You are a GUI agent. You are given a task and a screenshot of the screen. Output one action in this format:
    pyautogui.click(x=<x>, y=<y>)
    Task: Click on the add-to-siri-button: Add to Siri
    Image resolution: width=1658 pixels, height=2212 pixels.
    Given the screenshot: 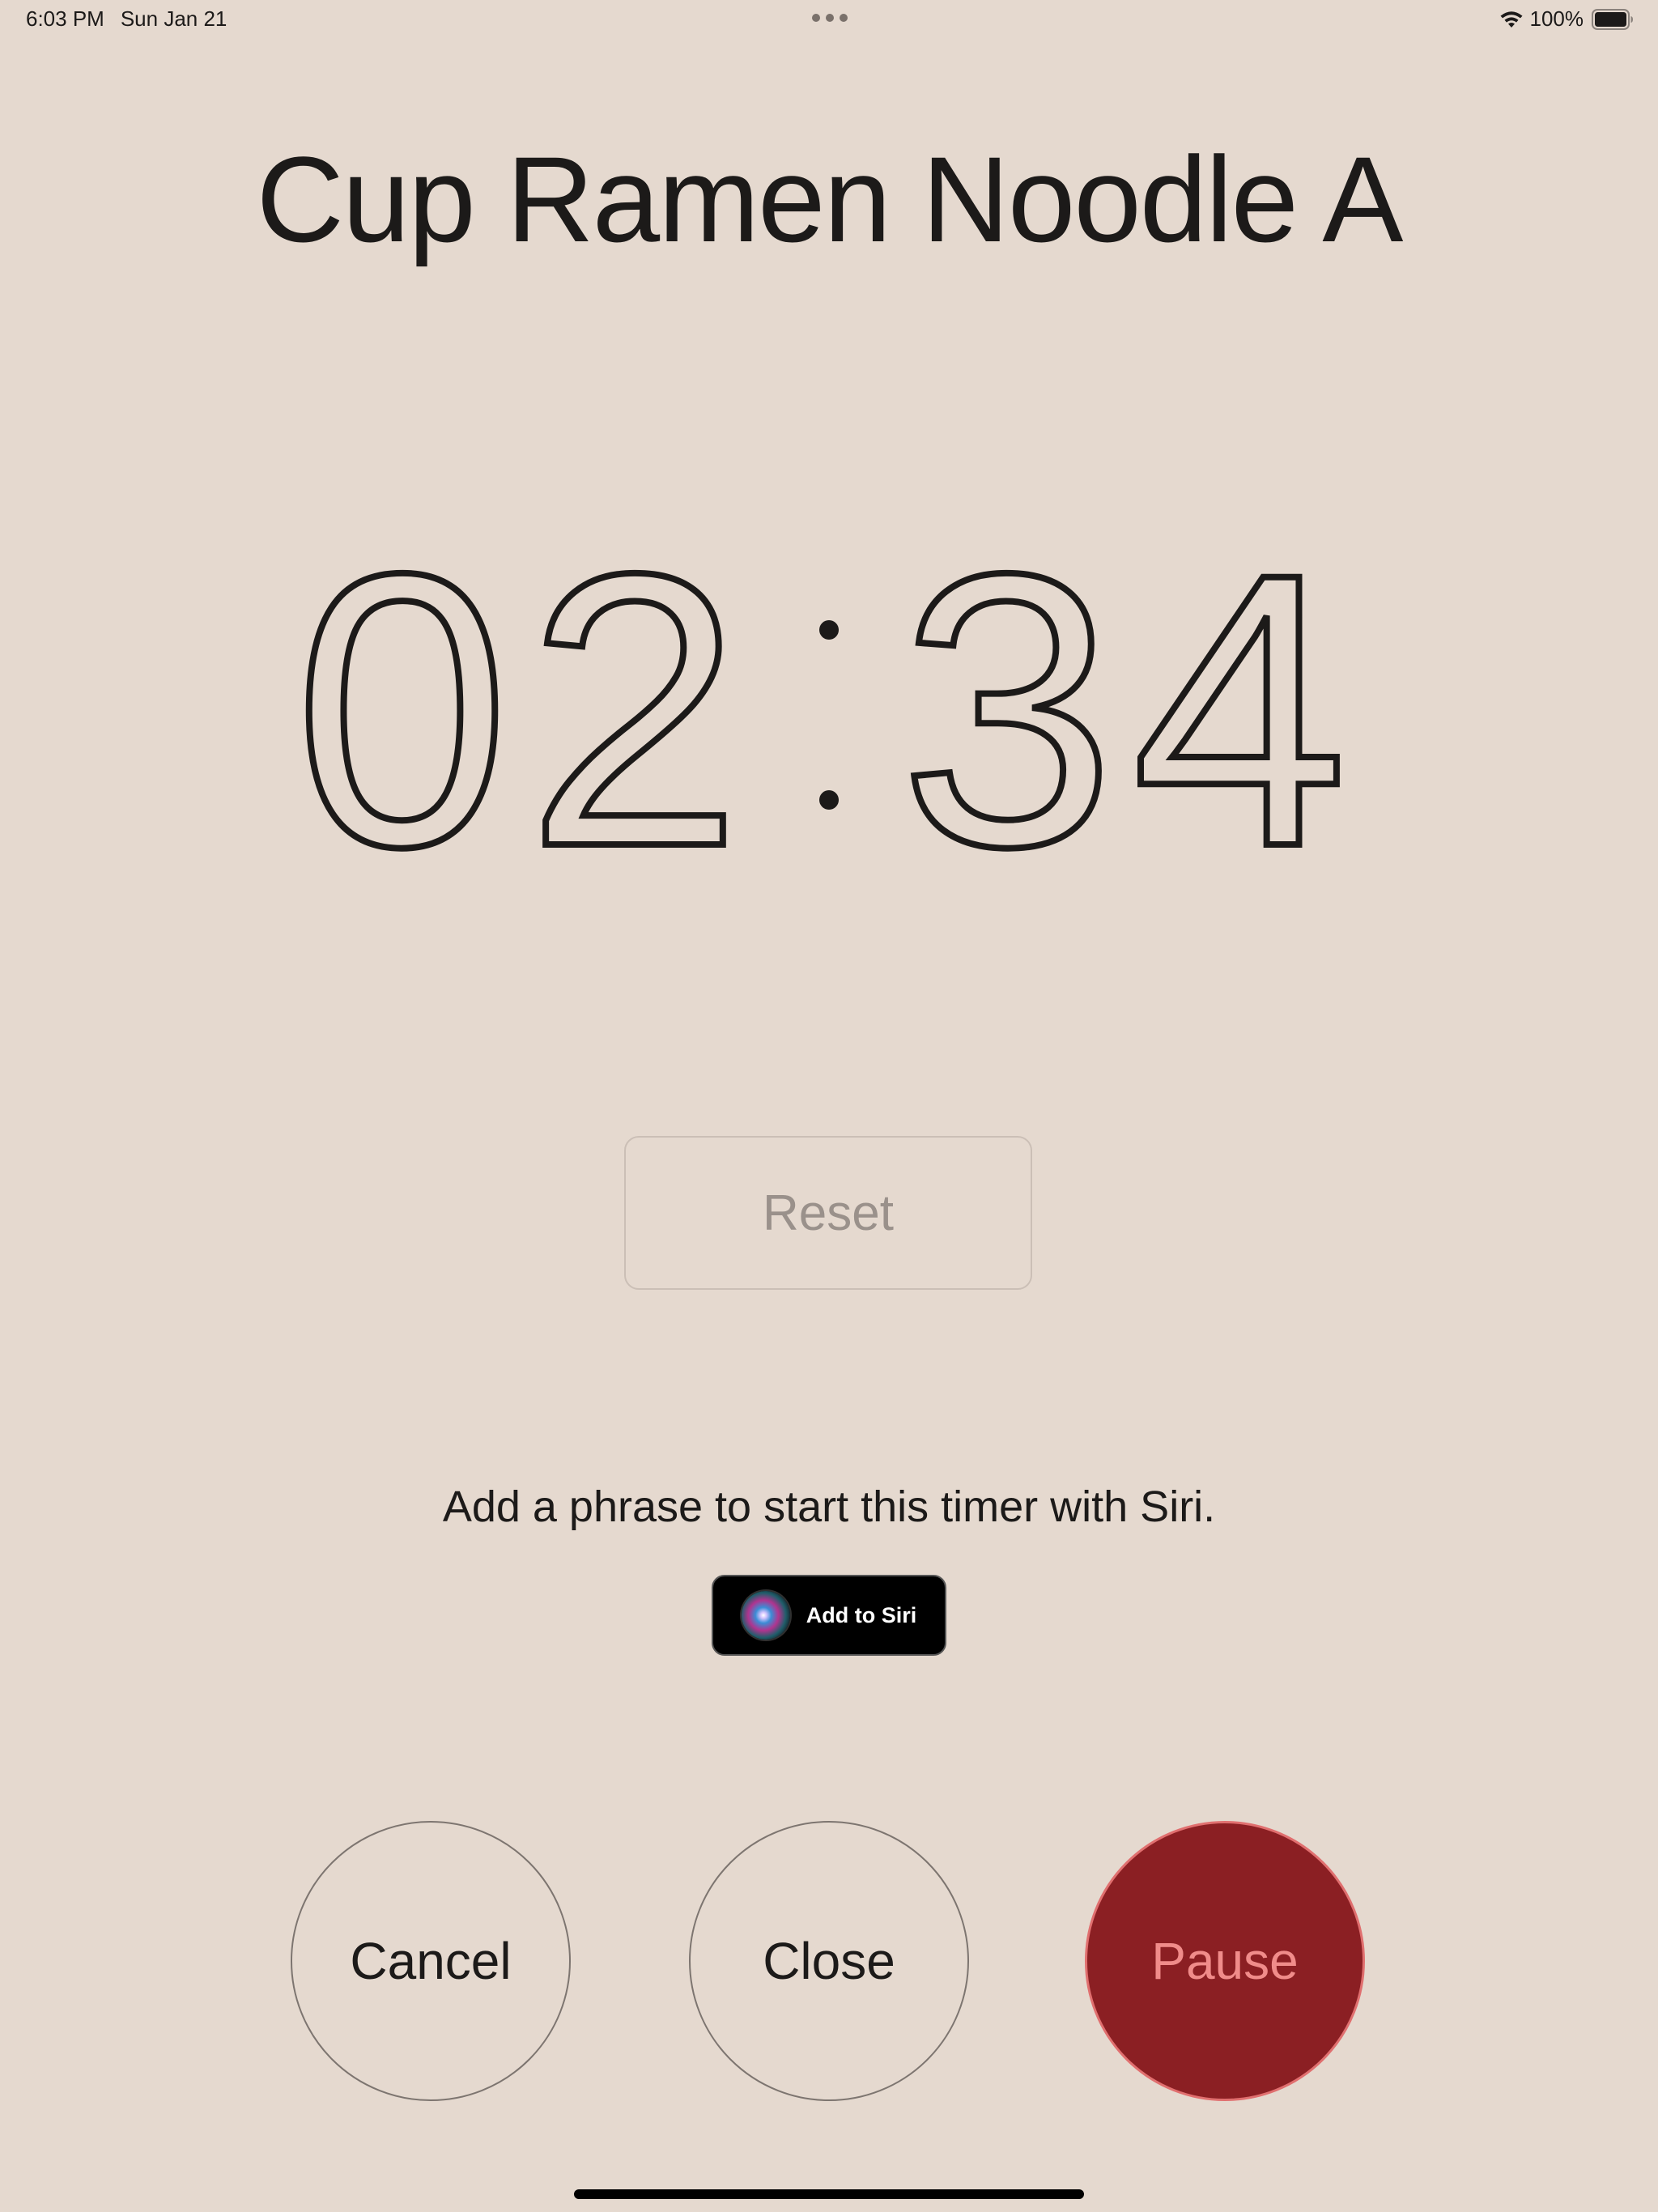 What is the action you would take?
    pyautogui.click(x=829, y=1616)
    